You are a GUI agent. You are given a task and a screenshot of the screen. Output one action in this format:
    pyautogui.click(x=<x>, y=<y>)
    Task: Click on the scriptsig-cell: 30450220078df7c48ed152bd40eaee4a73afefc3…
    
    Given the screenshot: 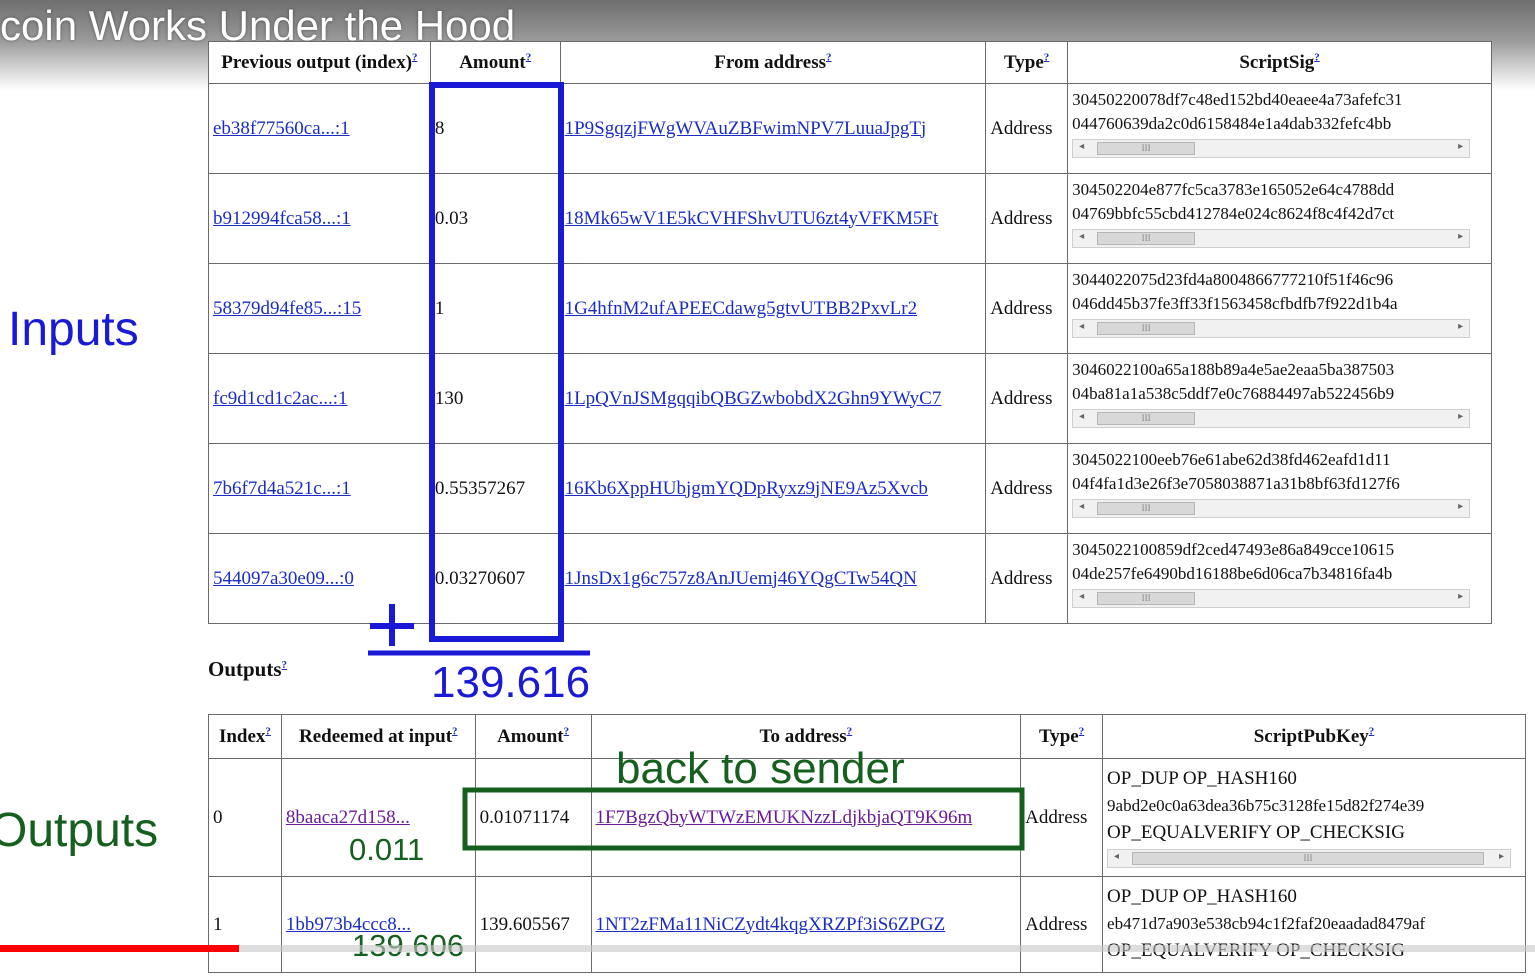 What is the action you would take?
    pyautogui.click(x=1279, y=128)
    